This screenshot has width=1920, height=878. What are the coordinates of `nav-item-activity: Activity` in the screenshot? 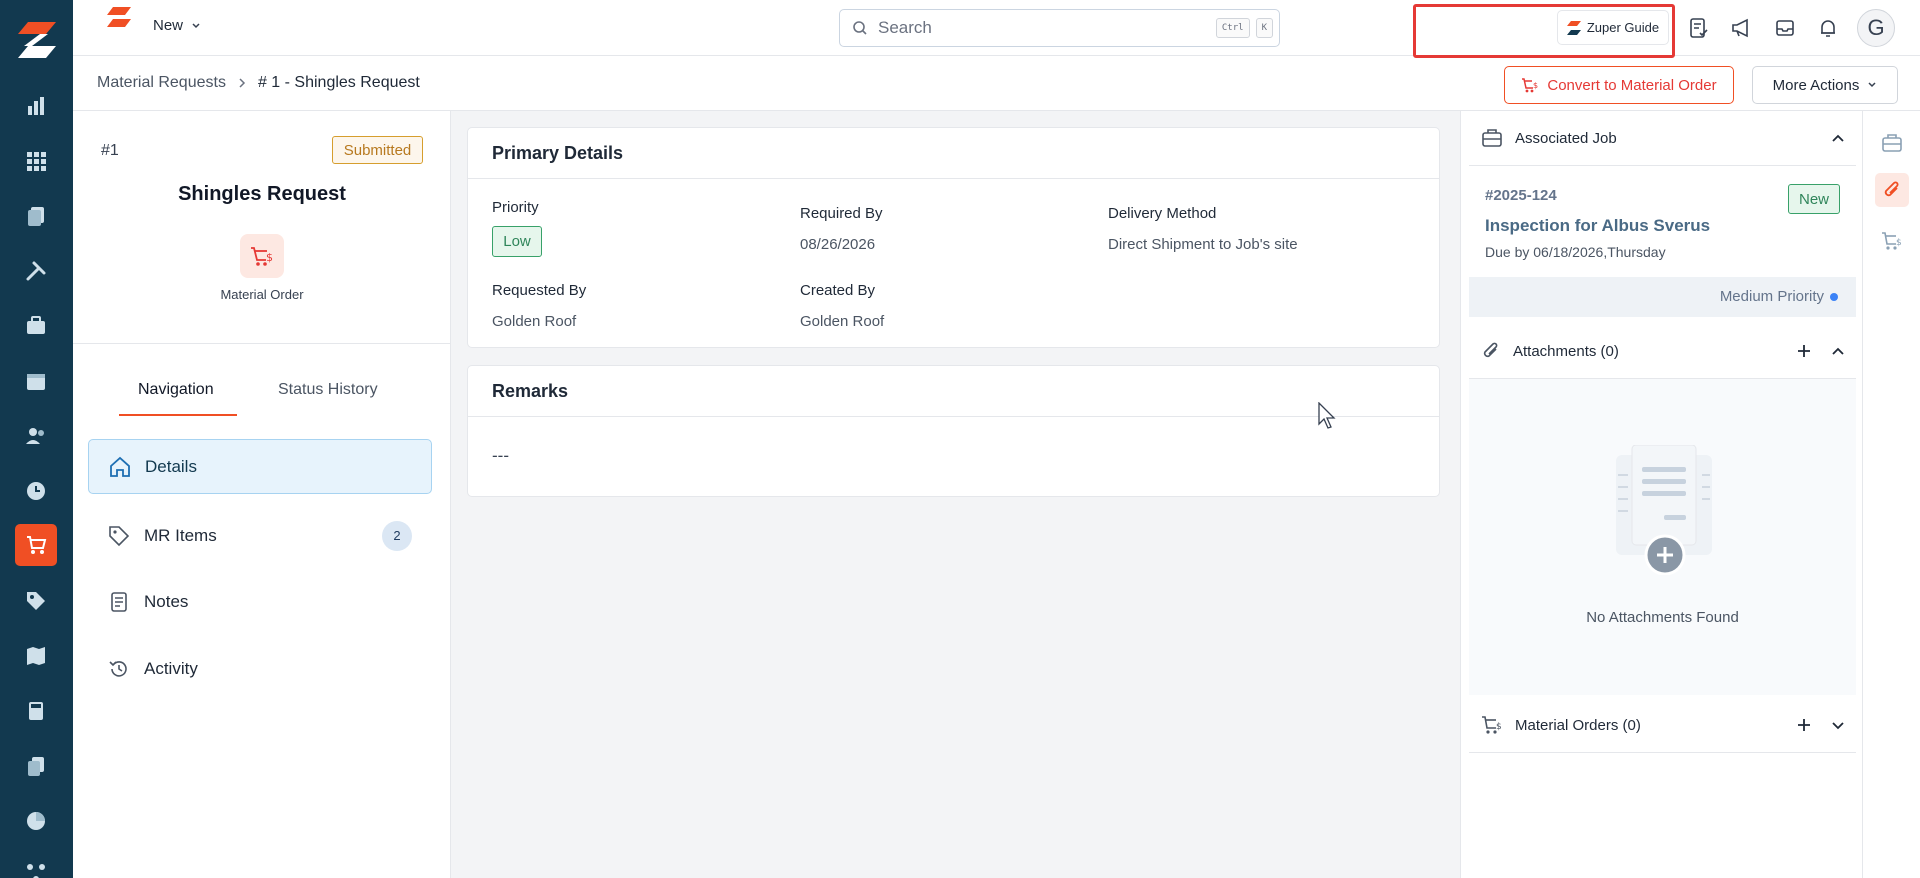 It's located at (260, 668).